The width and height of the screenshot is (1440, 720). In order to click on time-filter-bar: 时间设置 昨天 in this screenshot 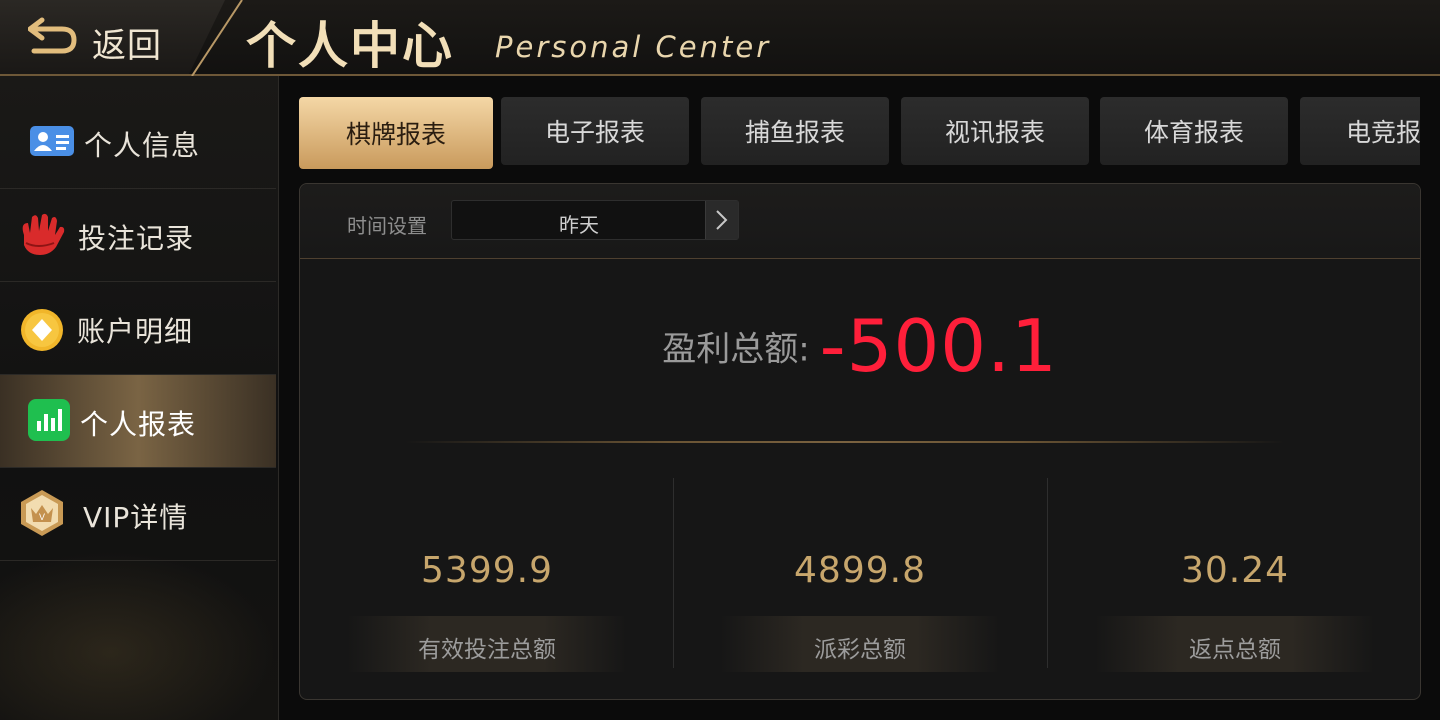, I will do `click(860, 221)`.